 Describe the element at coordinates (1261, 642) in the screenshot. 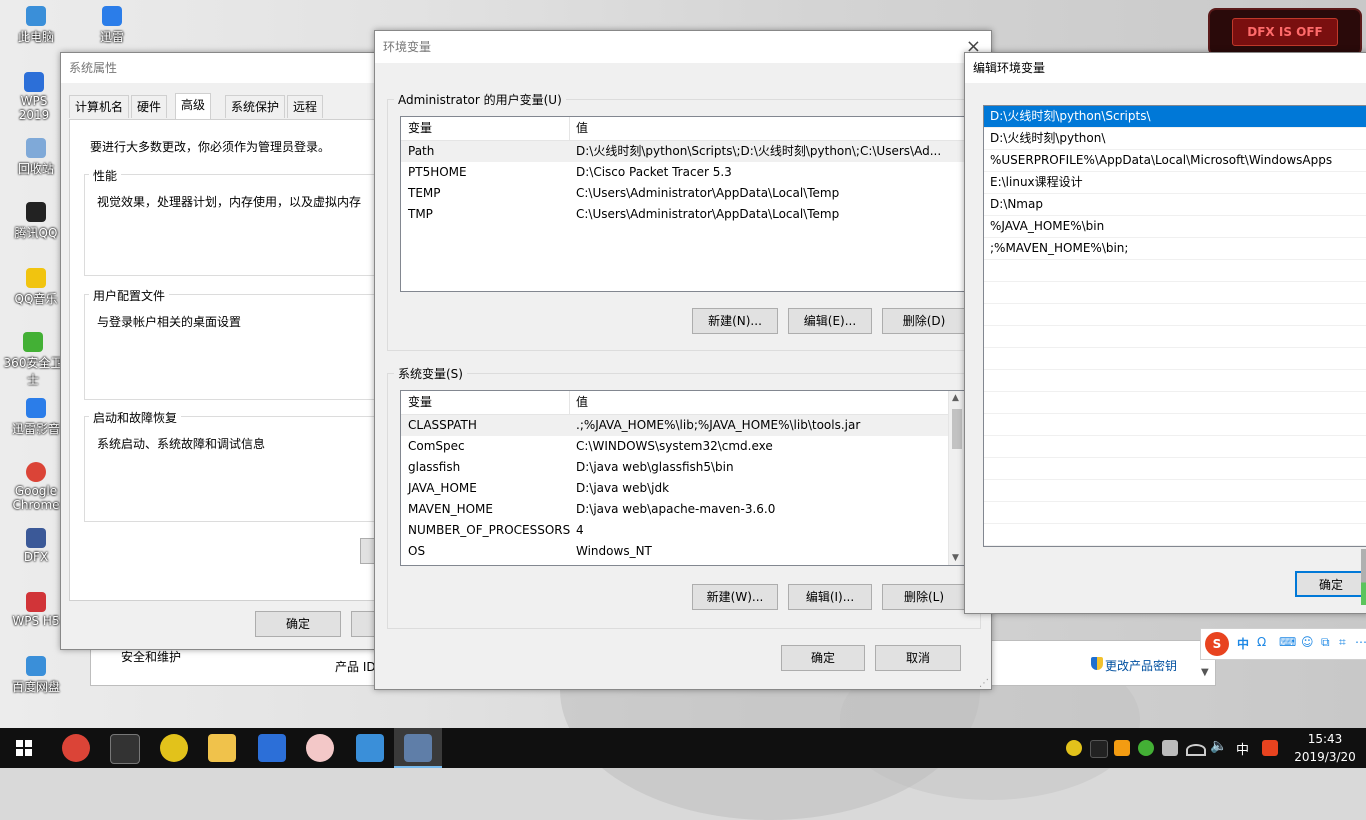

I see `symbol-icon: Ω` at that location.